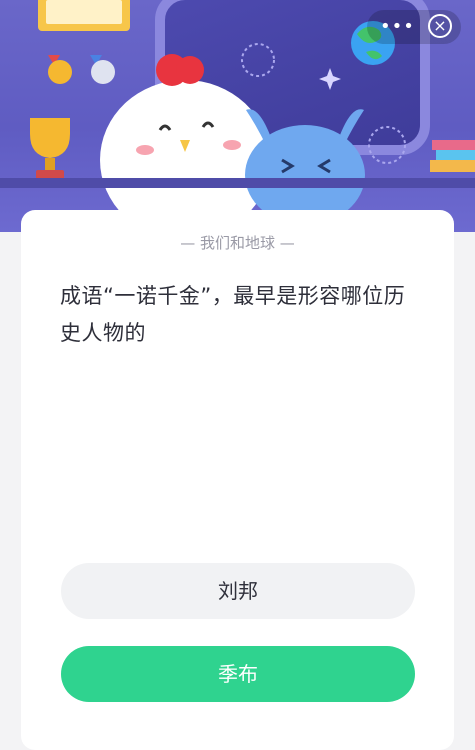  What do you see at coordinates (238, 674) in the screenshot?
I see `answer-option-2: 季布` at bounding box center [238, 674].